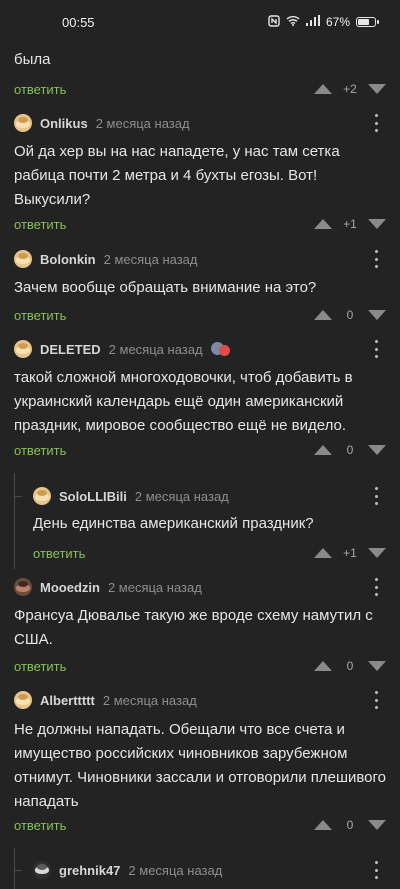 The image size is (400, 889). I want to click on username: Alberttttt, so click(67, 700).